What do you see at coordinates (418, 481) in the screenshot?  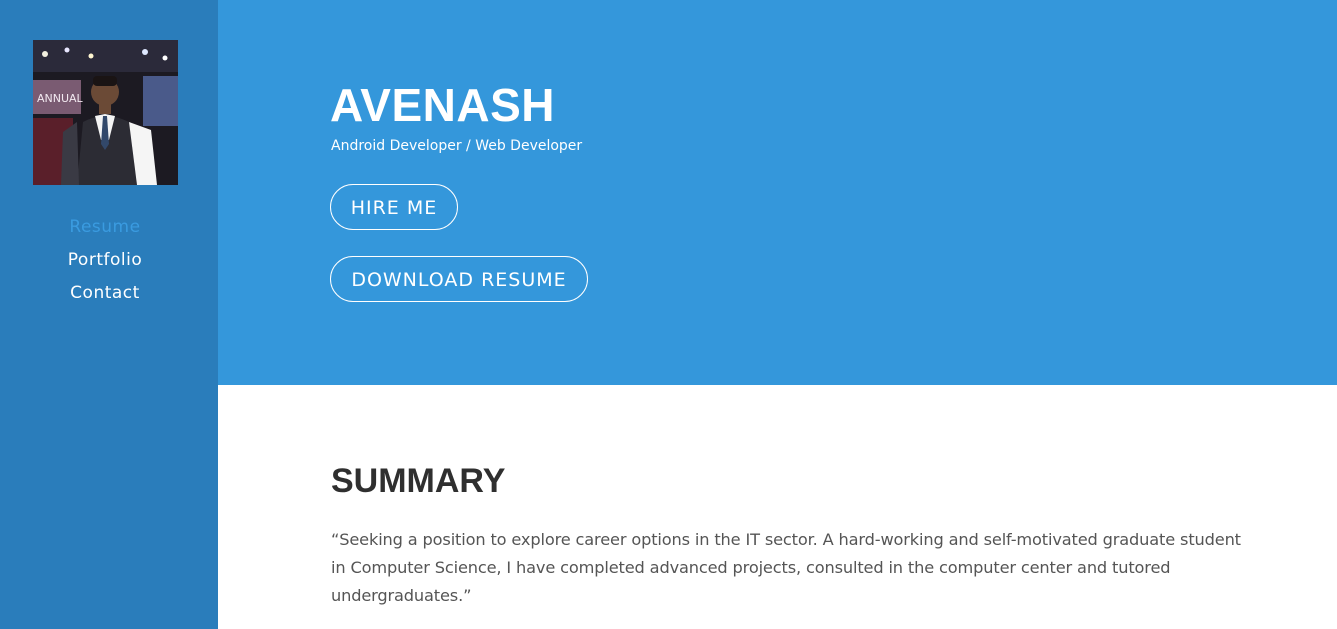 I see `summary-heading: SUMMARY` at bounding box center [418, 481].